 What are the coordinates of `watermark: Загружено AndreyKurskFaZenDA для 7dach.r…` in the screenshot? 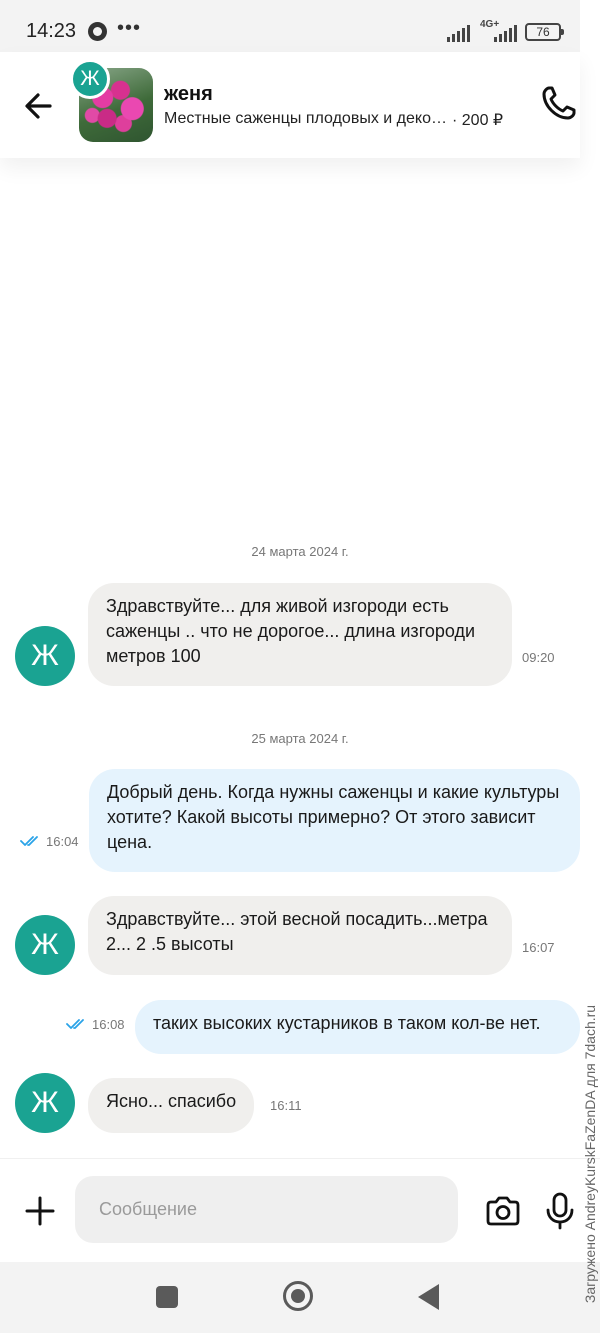 It's located at (590, 1154).